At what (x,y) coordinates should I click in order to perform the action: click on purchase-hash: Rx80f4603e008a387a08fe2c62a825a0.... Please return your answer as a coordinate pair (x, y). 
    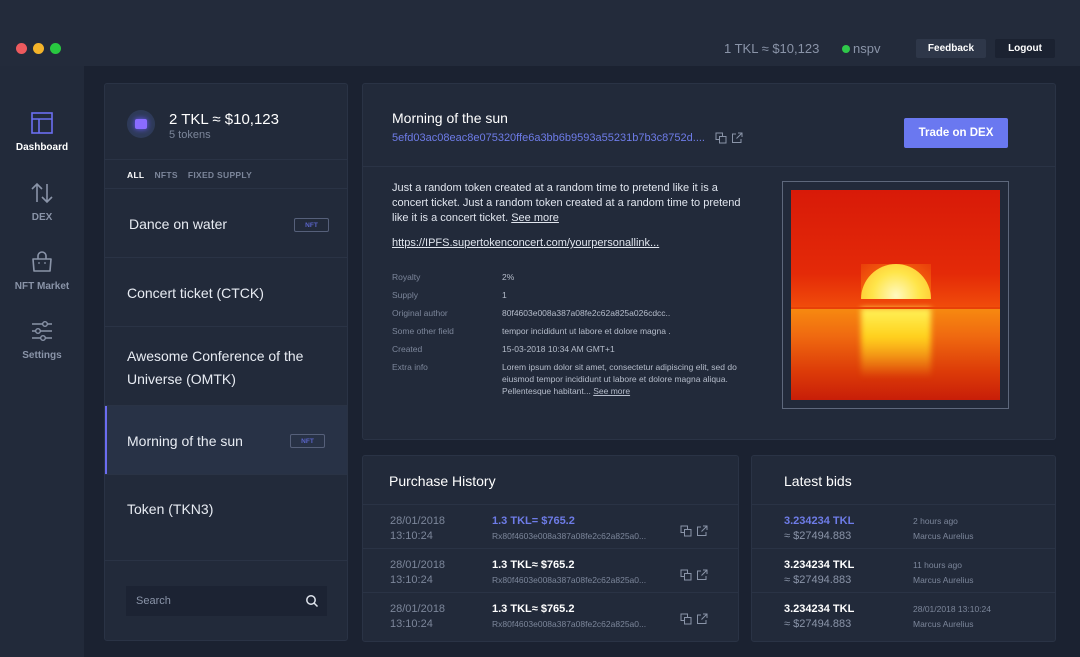
    Looking at the image, I should click on (569, 624).